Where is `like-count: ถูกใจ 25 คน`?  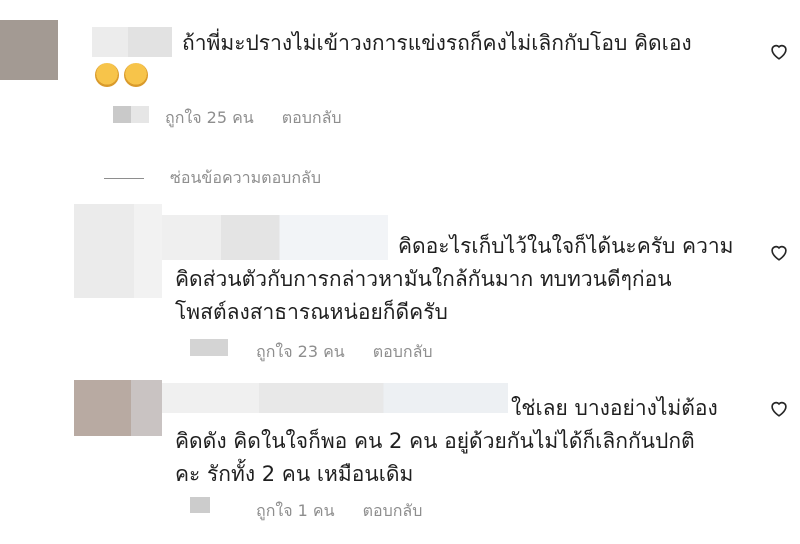 like-count: ถูกใจ 25 คน is located at coordinates (209, 118).